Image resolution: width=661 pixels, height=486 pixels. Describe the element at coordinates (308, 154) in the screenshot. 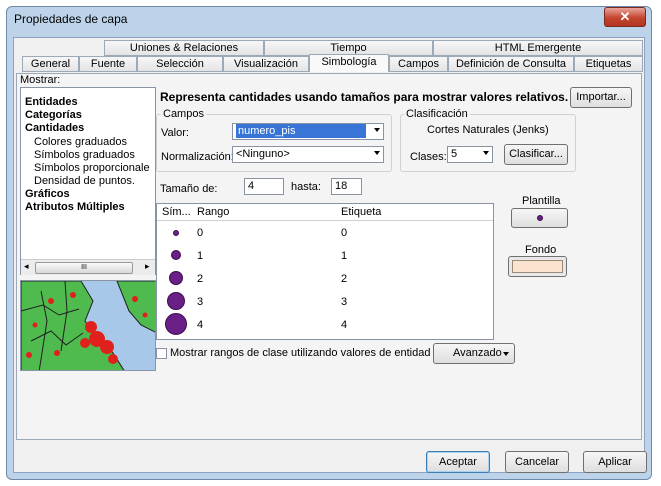

I see `normalizacion-select: <Ninguno>` at that location.